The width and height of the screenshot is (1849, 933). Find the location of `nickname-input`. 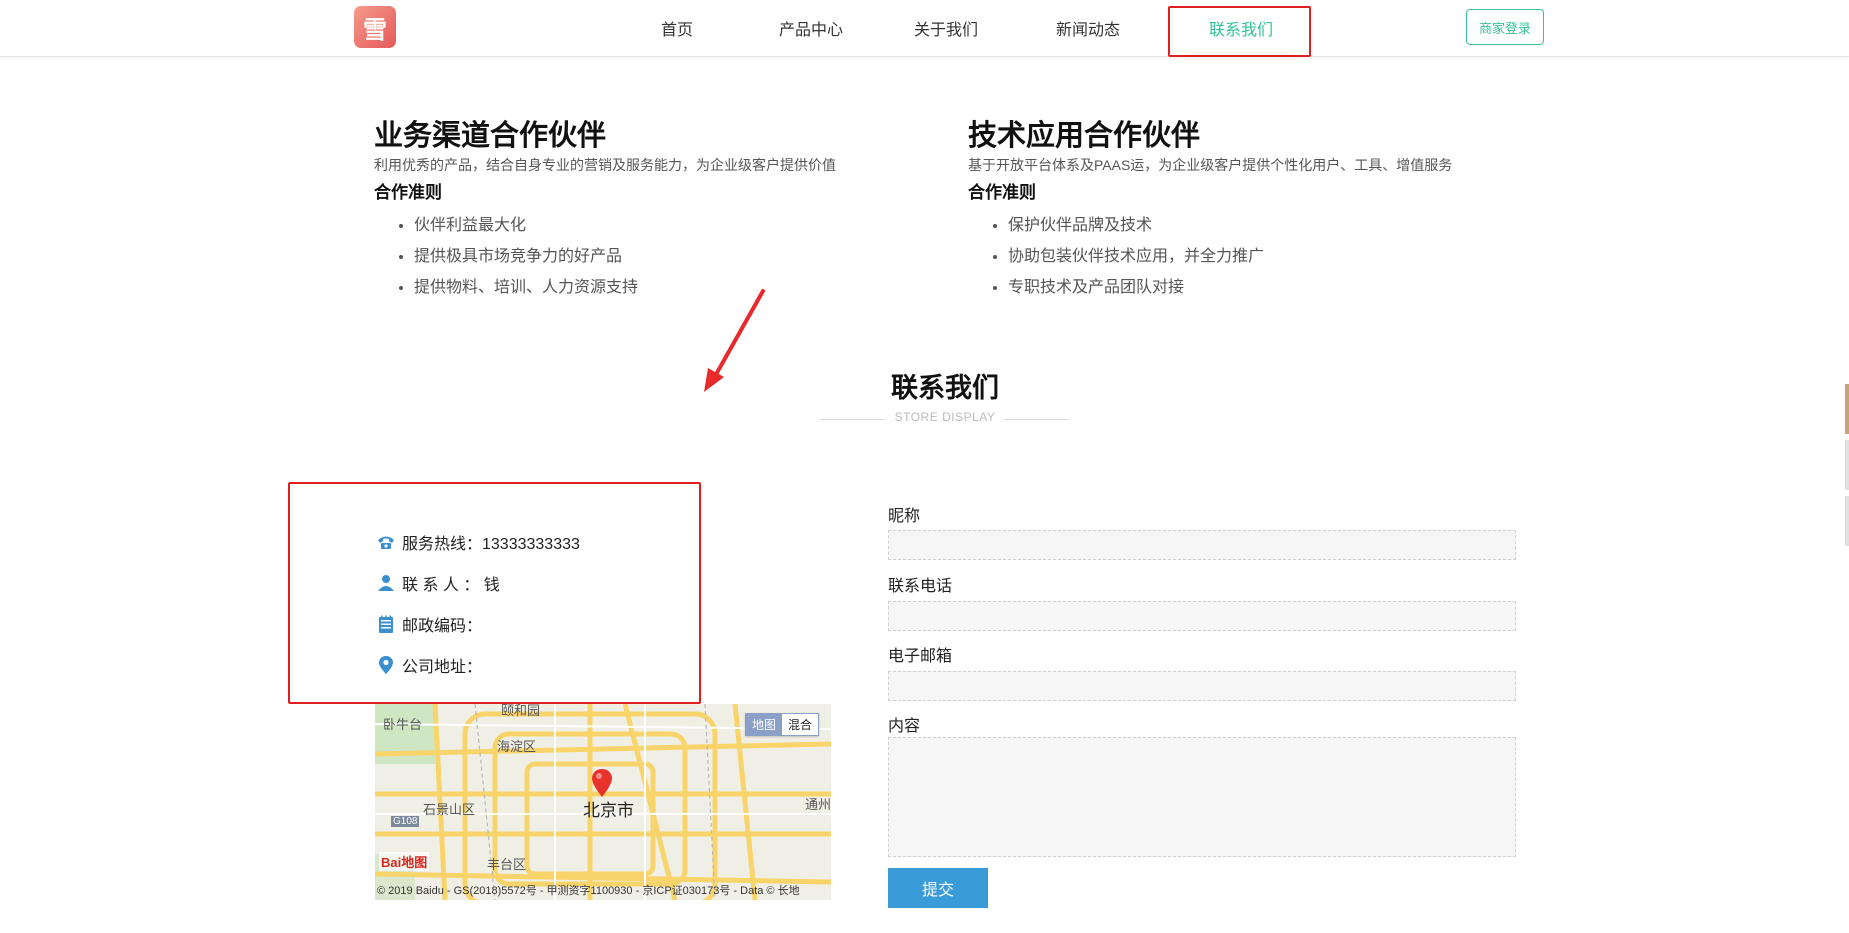

nickname-input is located at coordinates (1202, 545).